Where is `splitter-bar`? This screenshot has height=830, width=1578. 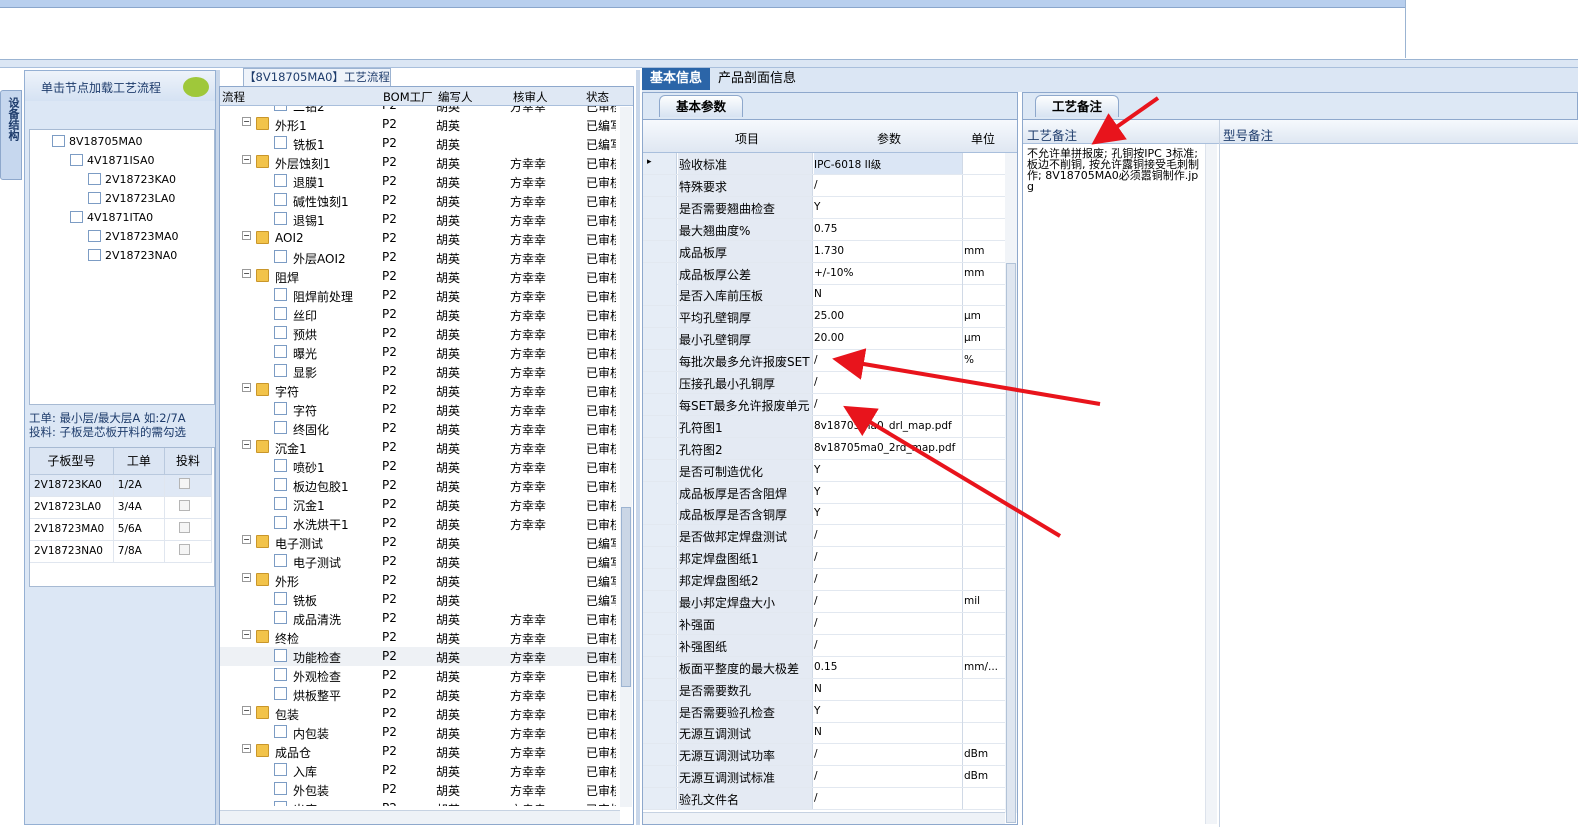 splitter-bar is located at coordinates (789, 64).